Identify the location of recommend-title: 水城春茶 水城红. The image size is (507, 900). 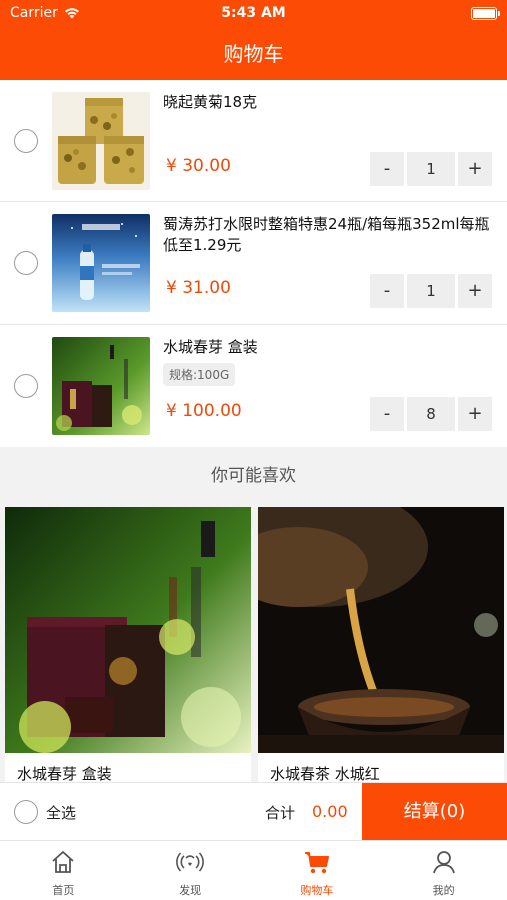
(325, 774).